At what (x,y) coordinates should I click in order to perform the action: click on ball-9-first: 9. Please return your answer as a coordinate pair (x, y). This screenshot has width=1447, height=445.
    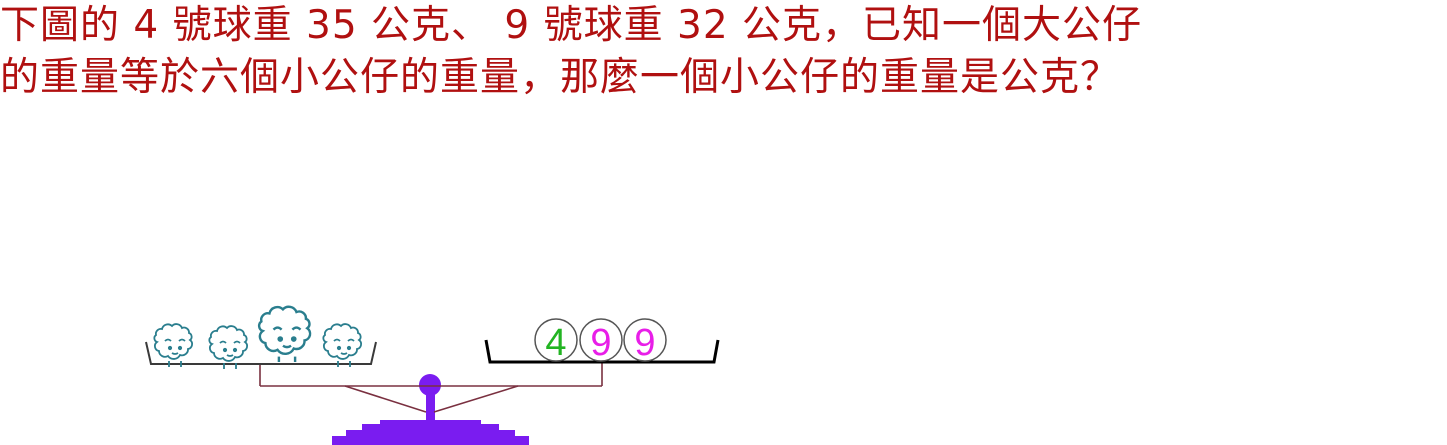
    Looking at the image, I should click on (601, 341).